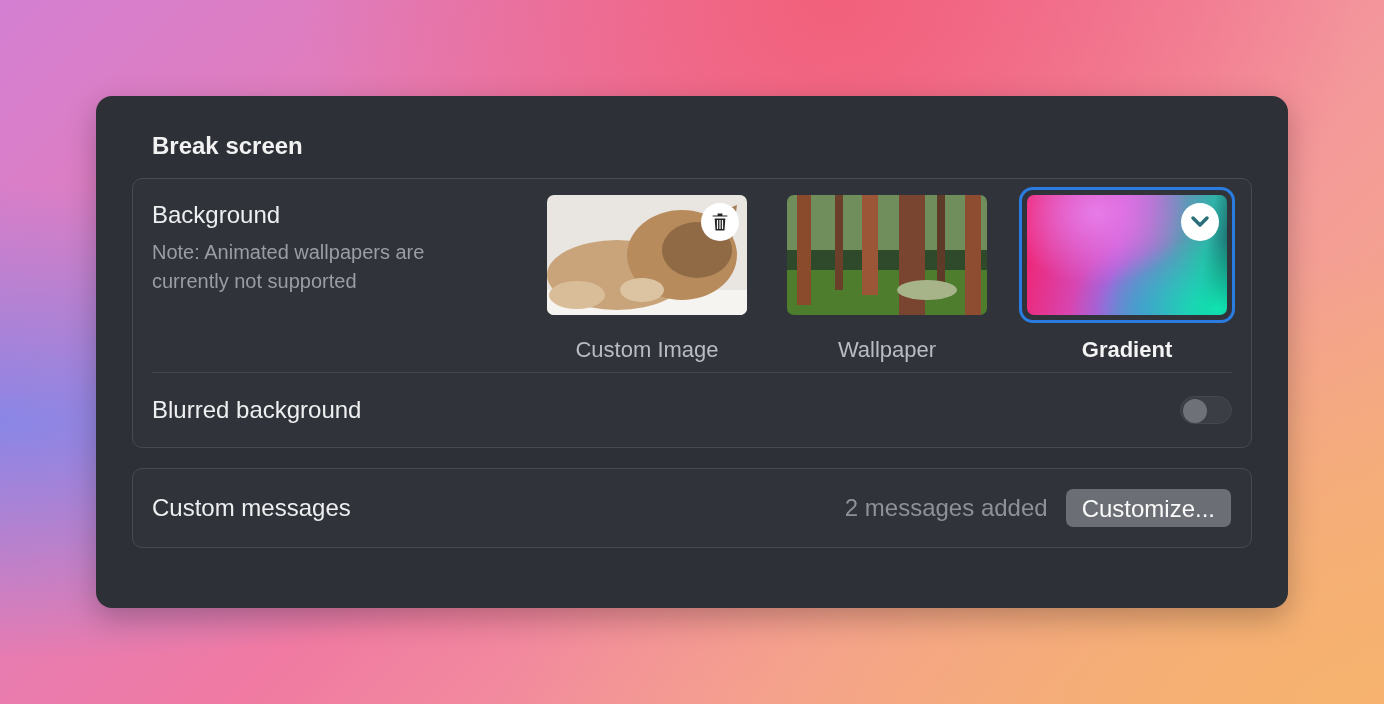 The width and height of the screenshot is (1384, 704). I want to click on option-label: Custom Image, so click(647, 350).